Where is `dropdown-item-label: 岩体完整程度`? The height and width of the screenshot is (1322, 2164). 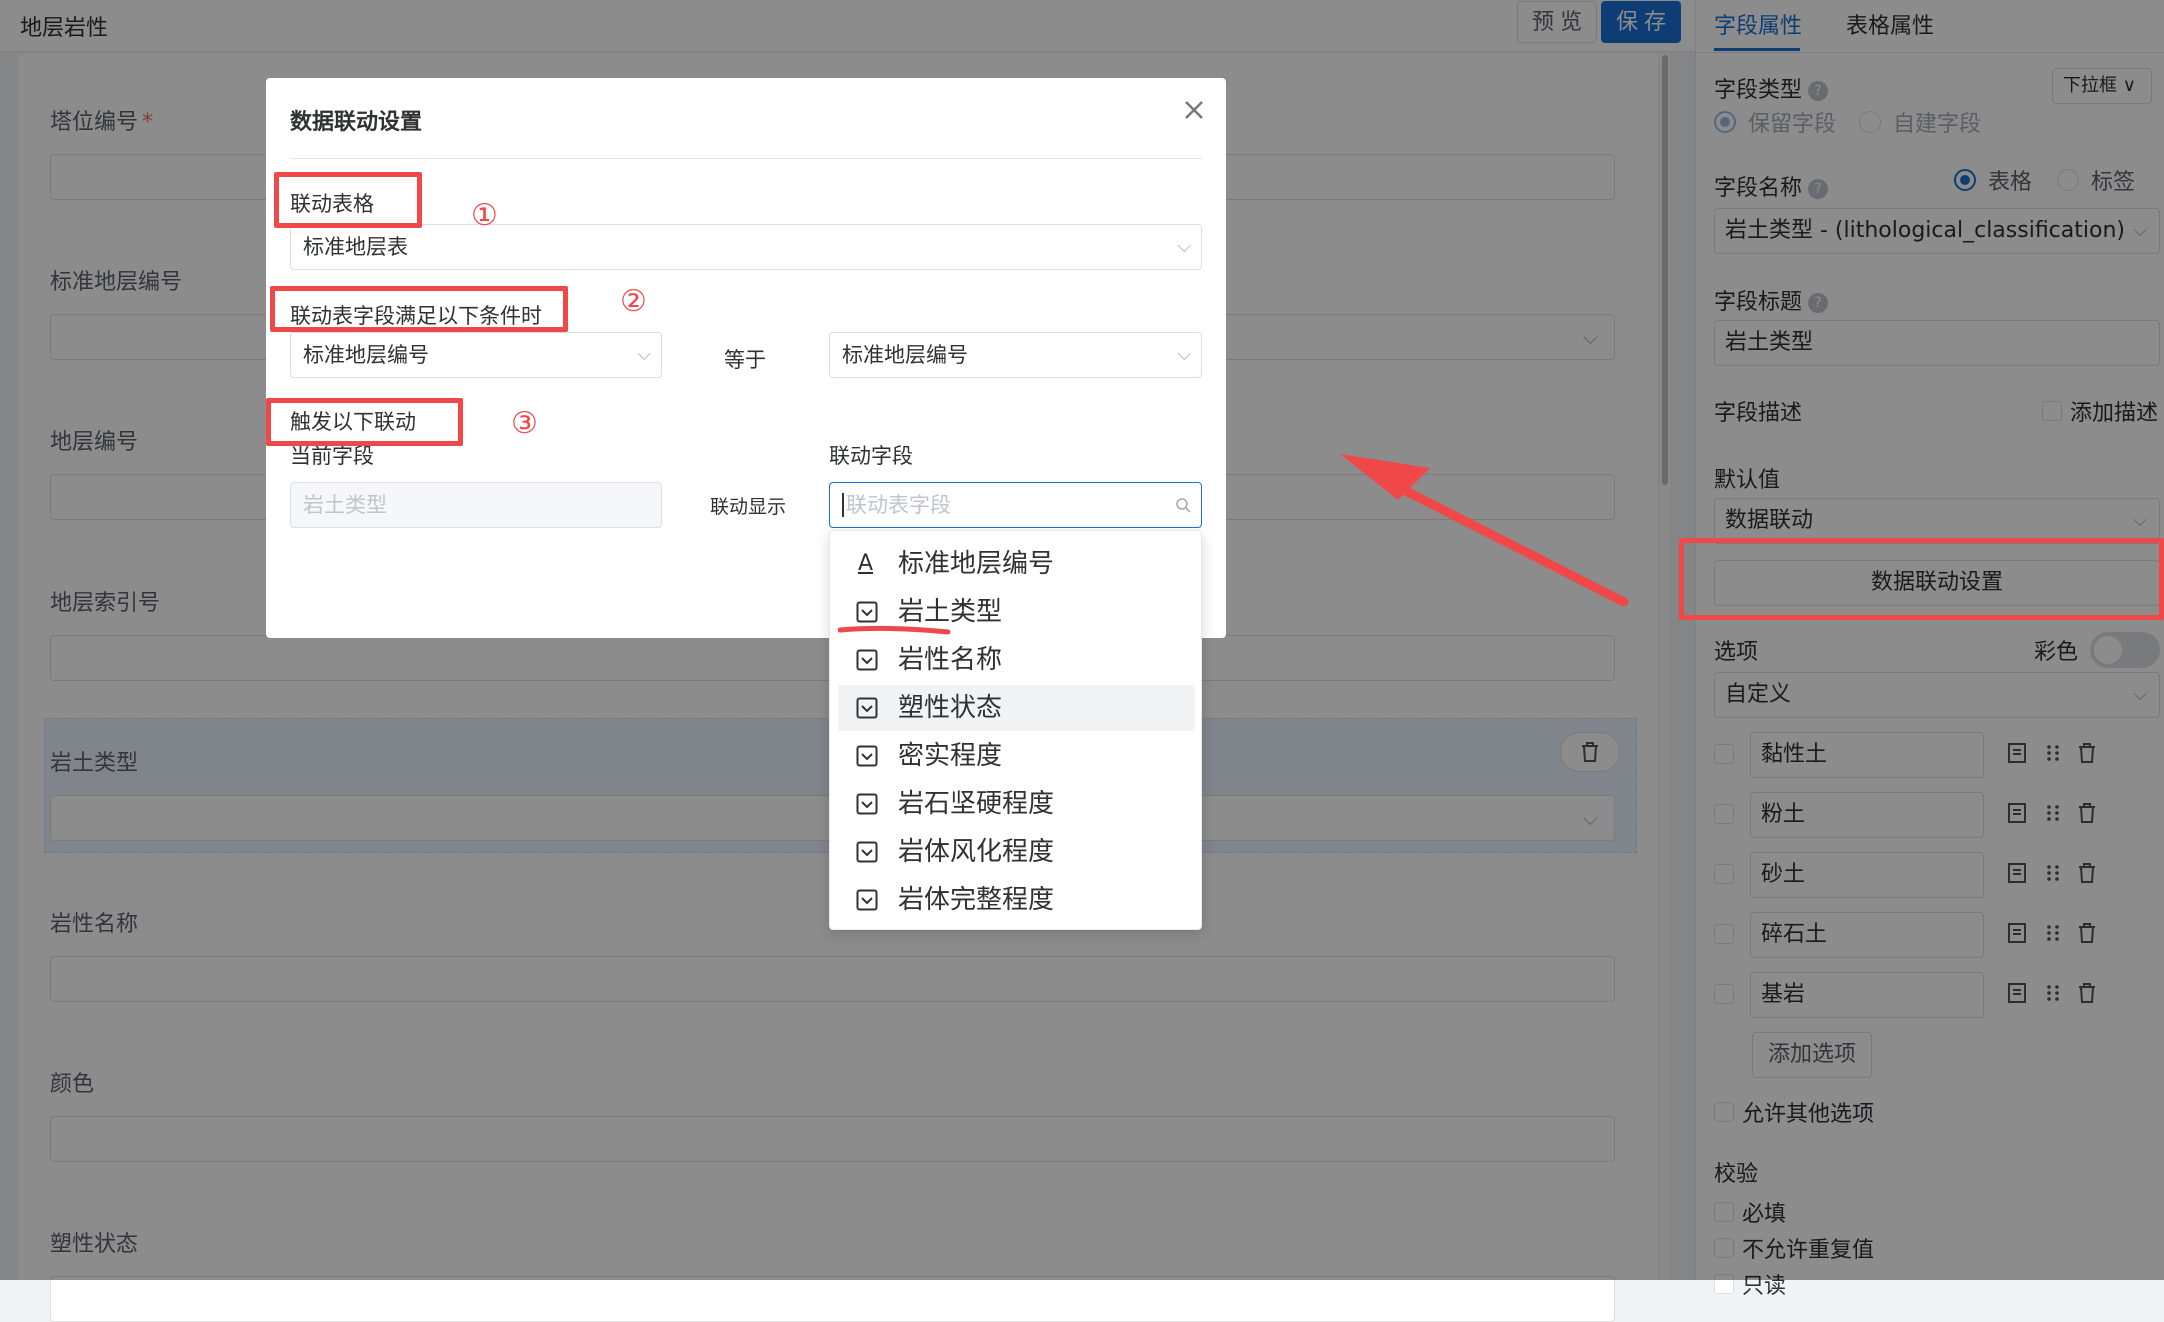 dropdown-item-label: 岩体完整程度 is located at coordinates (976, 900).